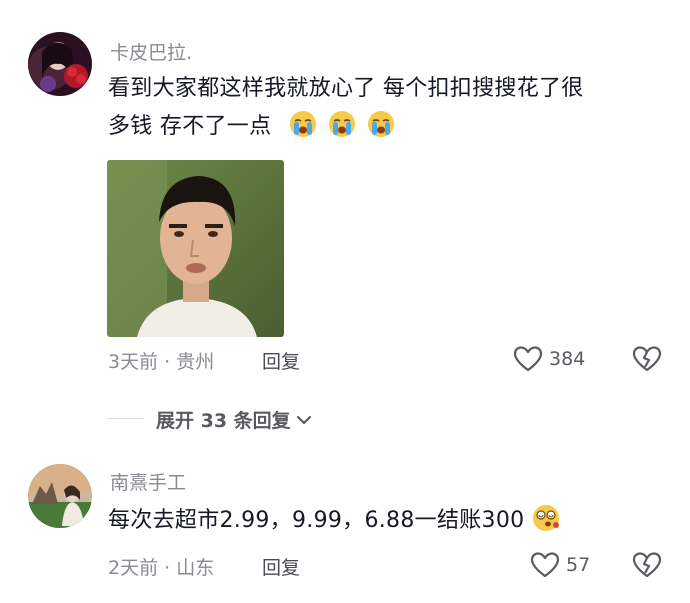  I want to click on comment-meta: 3天前 · 贵州, so click(161, 362).